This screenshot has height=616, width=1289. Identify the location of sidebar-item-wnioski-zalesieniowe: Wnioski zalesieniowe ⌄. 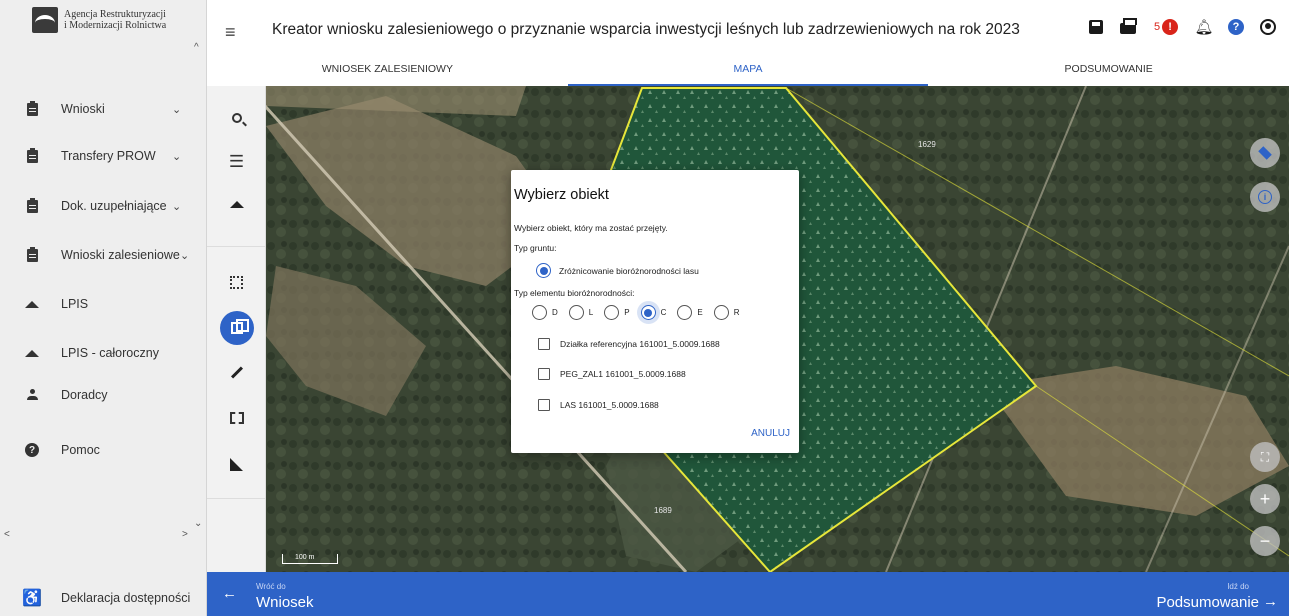
(103, 255).